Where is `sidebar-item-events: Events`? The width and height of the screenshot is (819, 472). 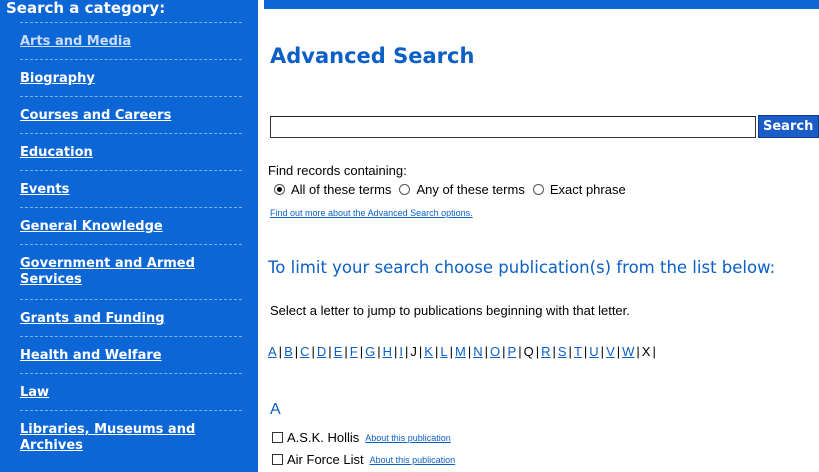 sidebar-item-events: Events is located at coordinates (131, 190).